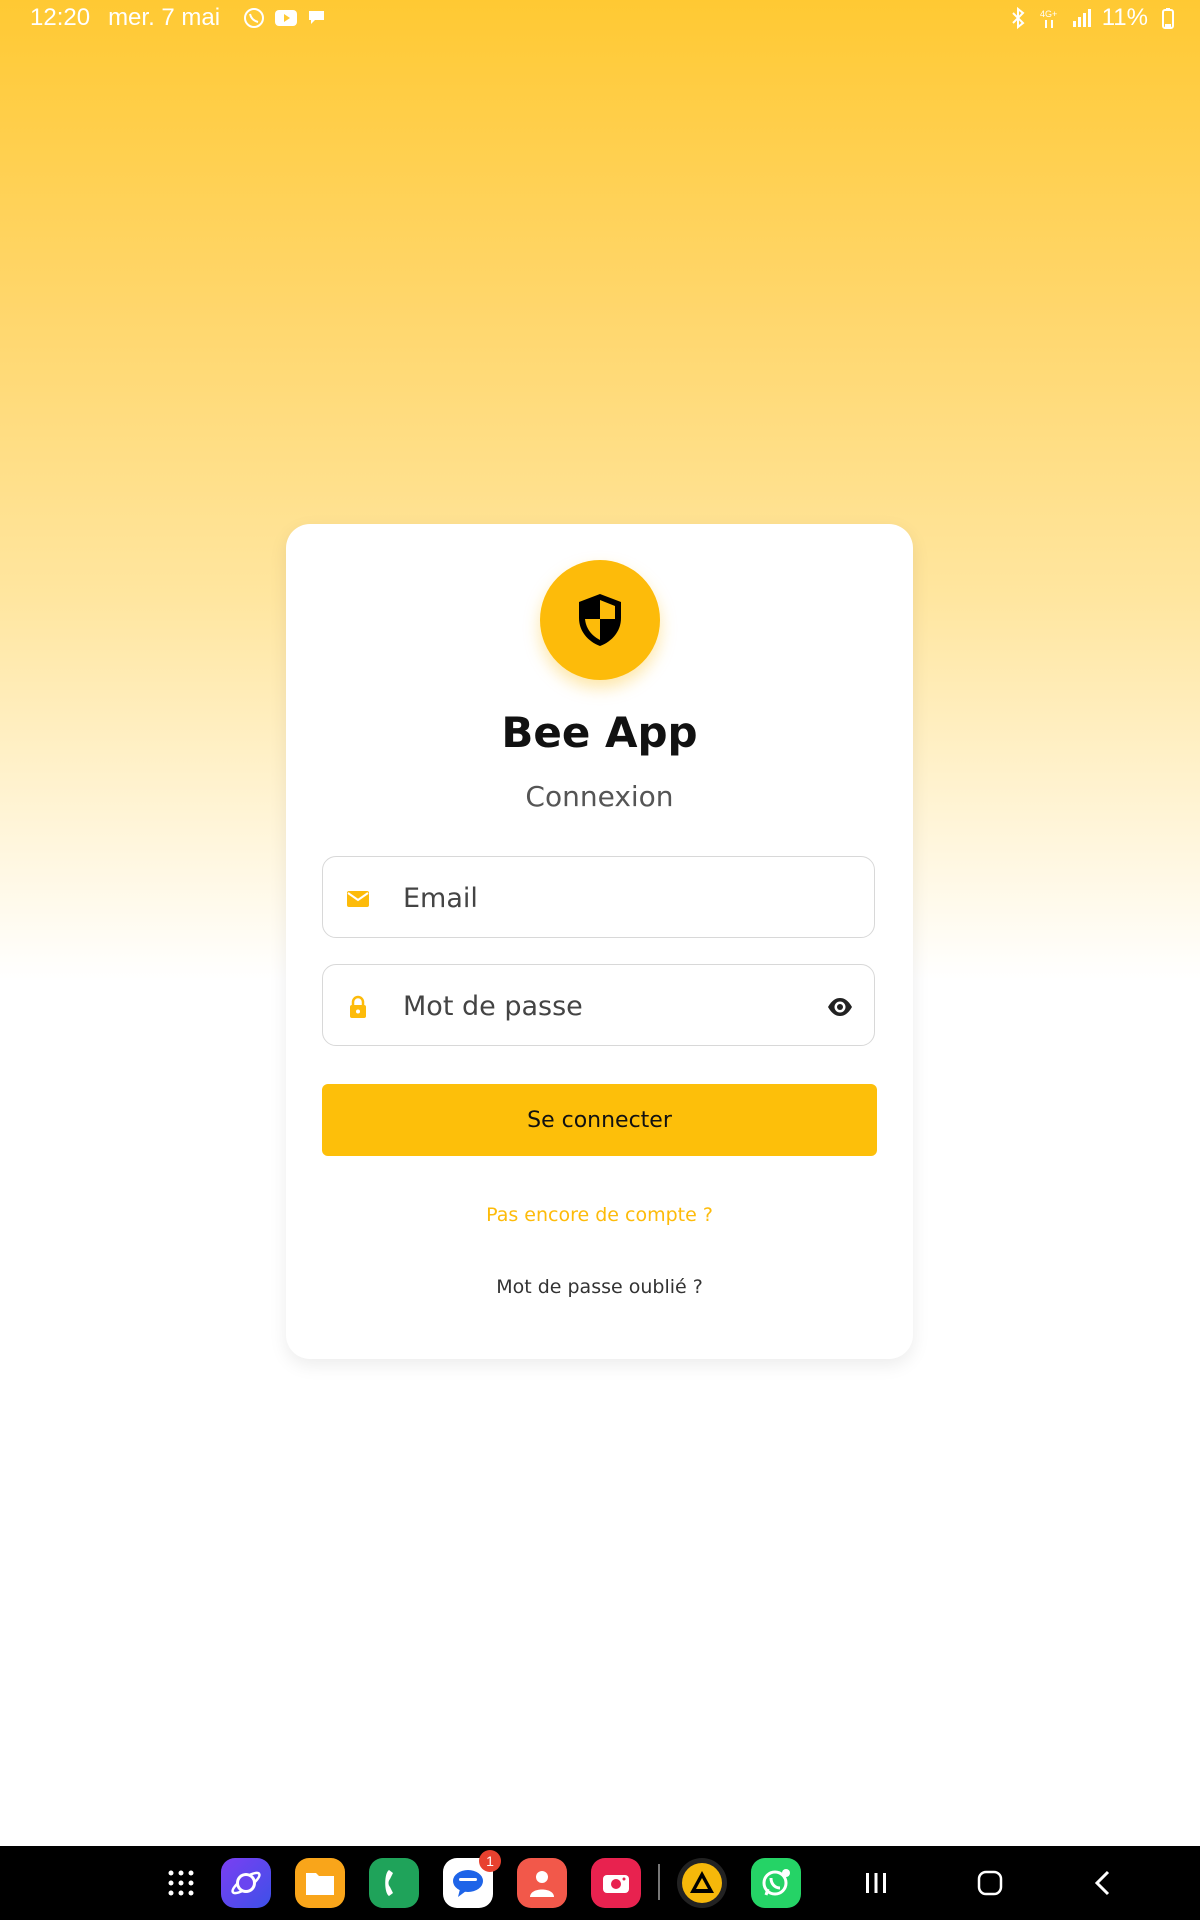 This screenshot has width=1200, height=1920. I want to click on phone-icon, so click(389, 1883).